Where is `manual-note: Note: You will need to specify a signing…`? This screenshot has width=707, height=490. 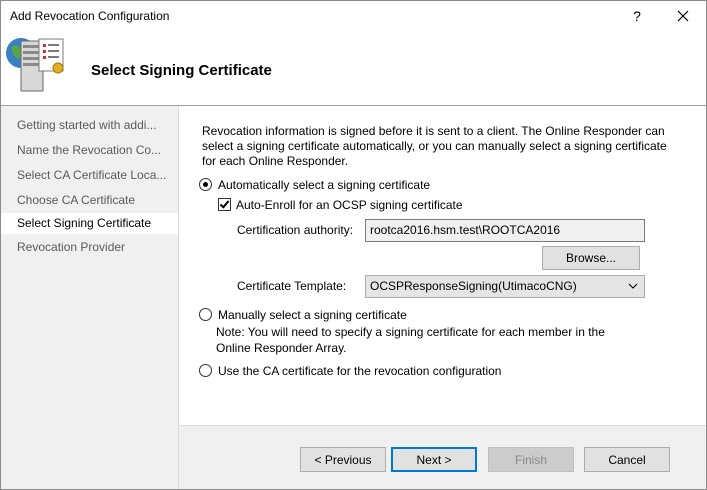 manual-note: Note: You will need to specify a signing… is located at coordinates (410, 340).